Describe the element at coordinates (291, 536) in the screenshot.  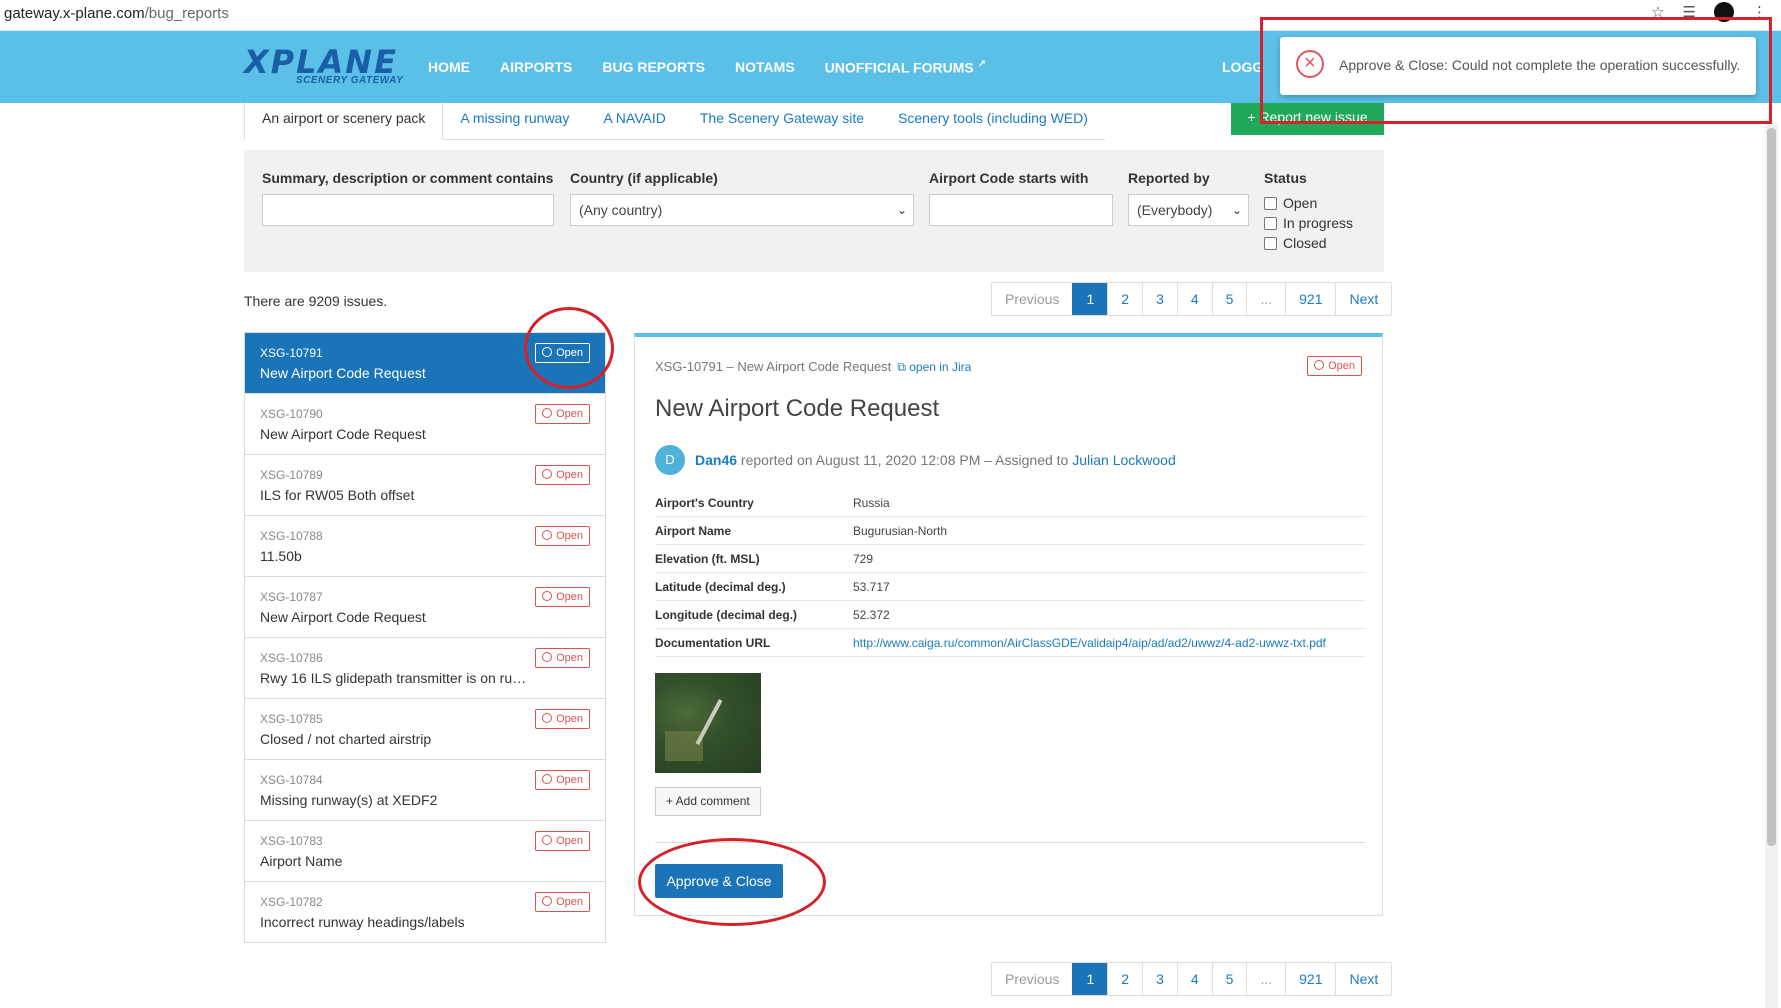
I see `issue-id: XSG-10788` at that location.